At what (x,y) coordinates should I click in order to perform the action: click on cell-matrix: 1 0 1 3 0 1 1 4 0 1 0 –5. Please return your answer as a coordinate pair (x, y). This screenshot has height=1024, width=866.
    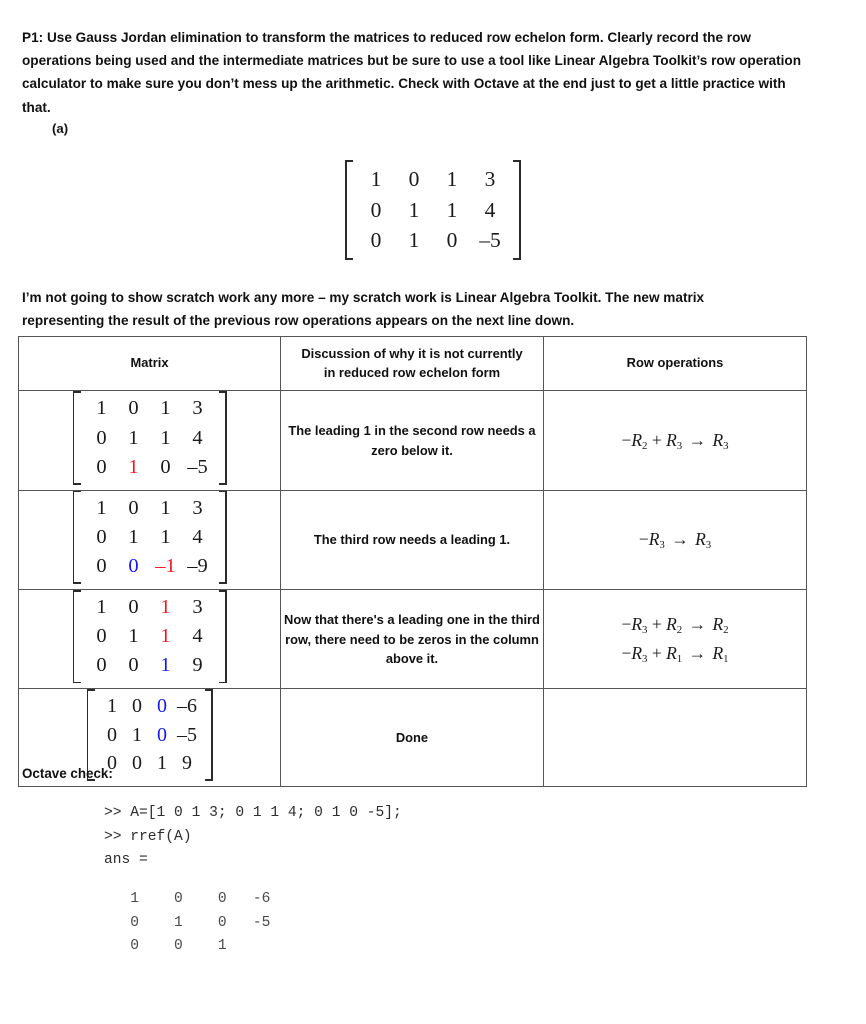
    Looking at the image, I should click on (149, 440).